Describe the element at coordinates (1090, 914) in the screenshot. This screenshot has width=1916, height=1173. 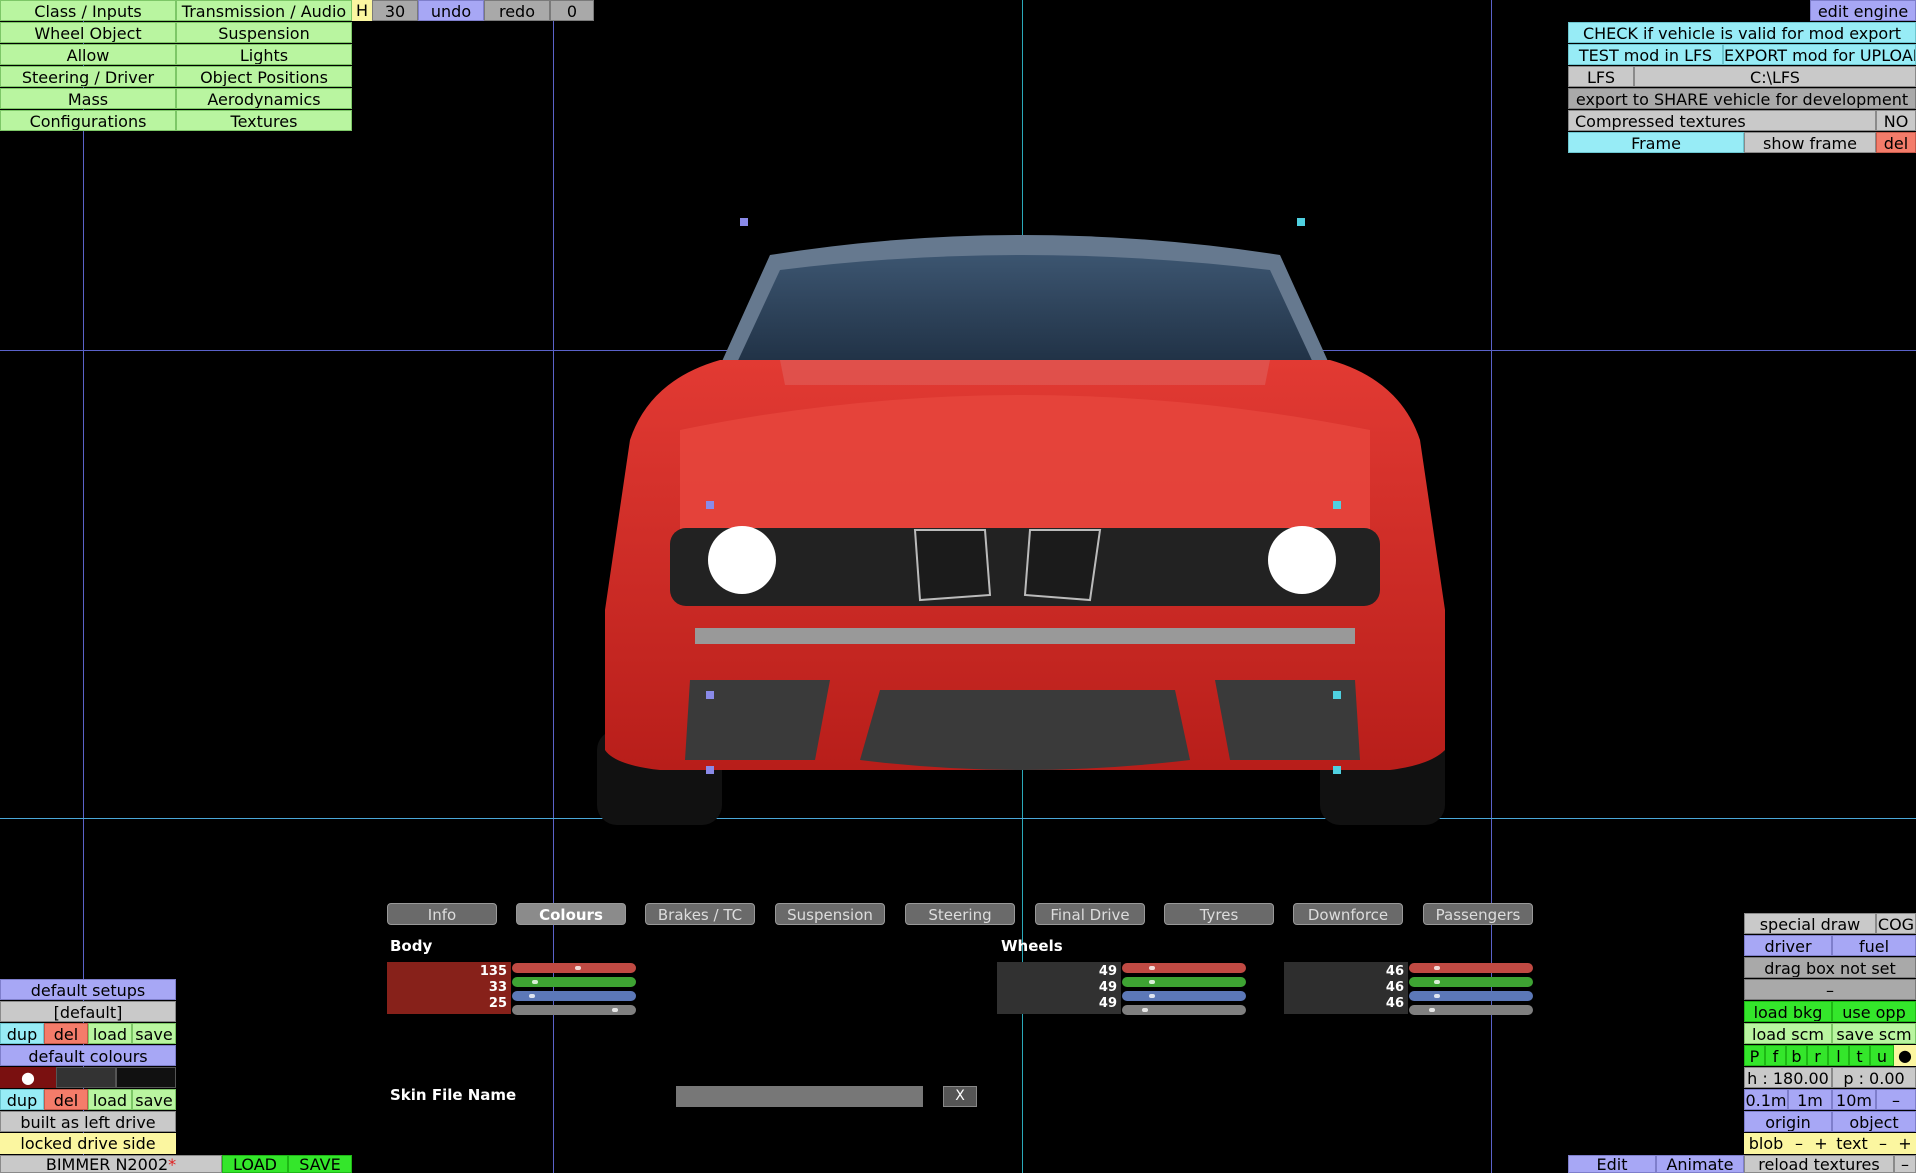
I see `tab-final-drive: Final Drive` at that location.